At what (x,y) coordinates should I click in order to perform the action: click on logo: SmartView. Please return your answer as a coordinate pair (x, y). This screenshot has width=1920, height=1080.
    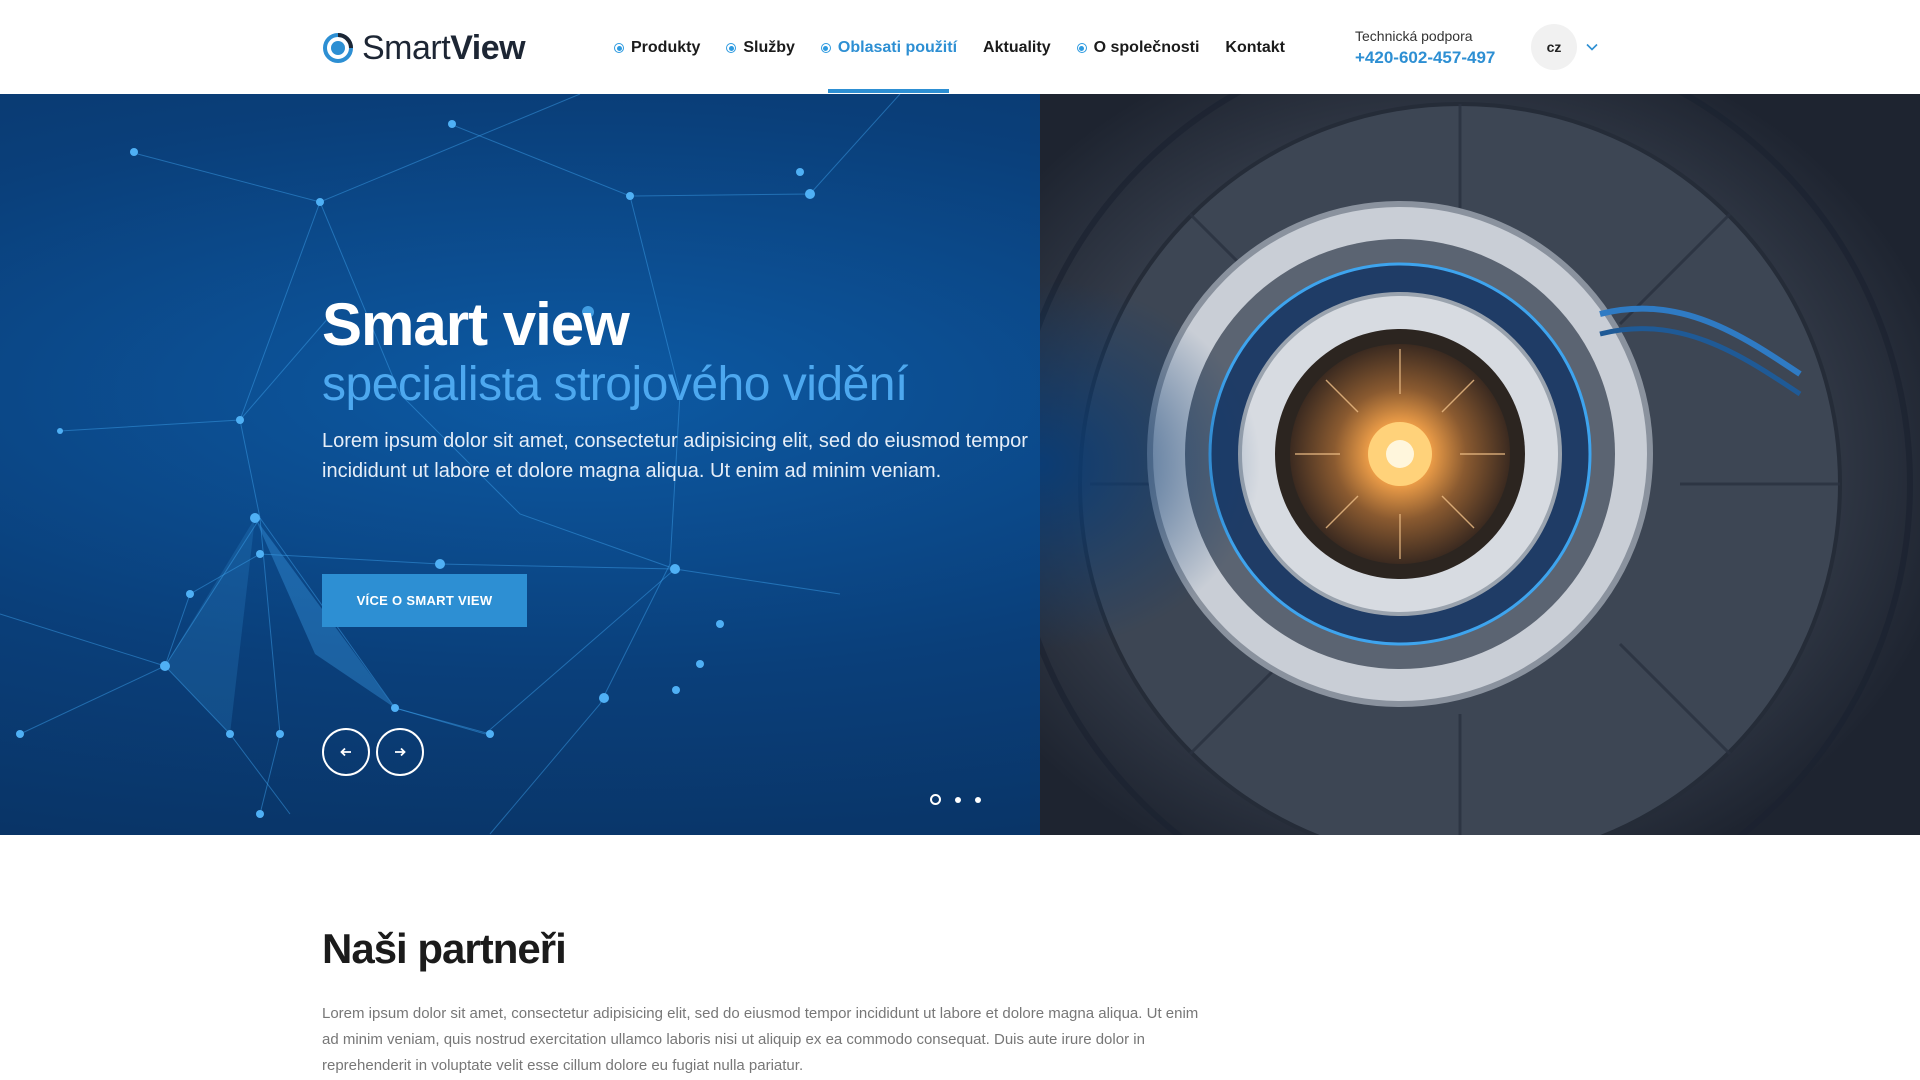
    Looking at the image, I should click on (424, 48).